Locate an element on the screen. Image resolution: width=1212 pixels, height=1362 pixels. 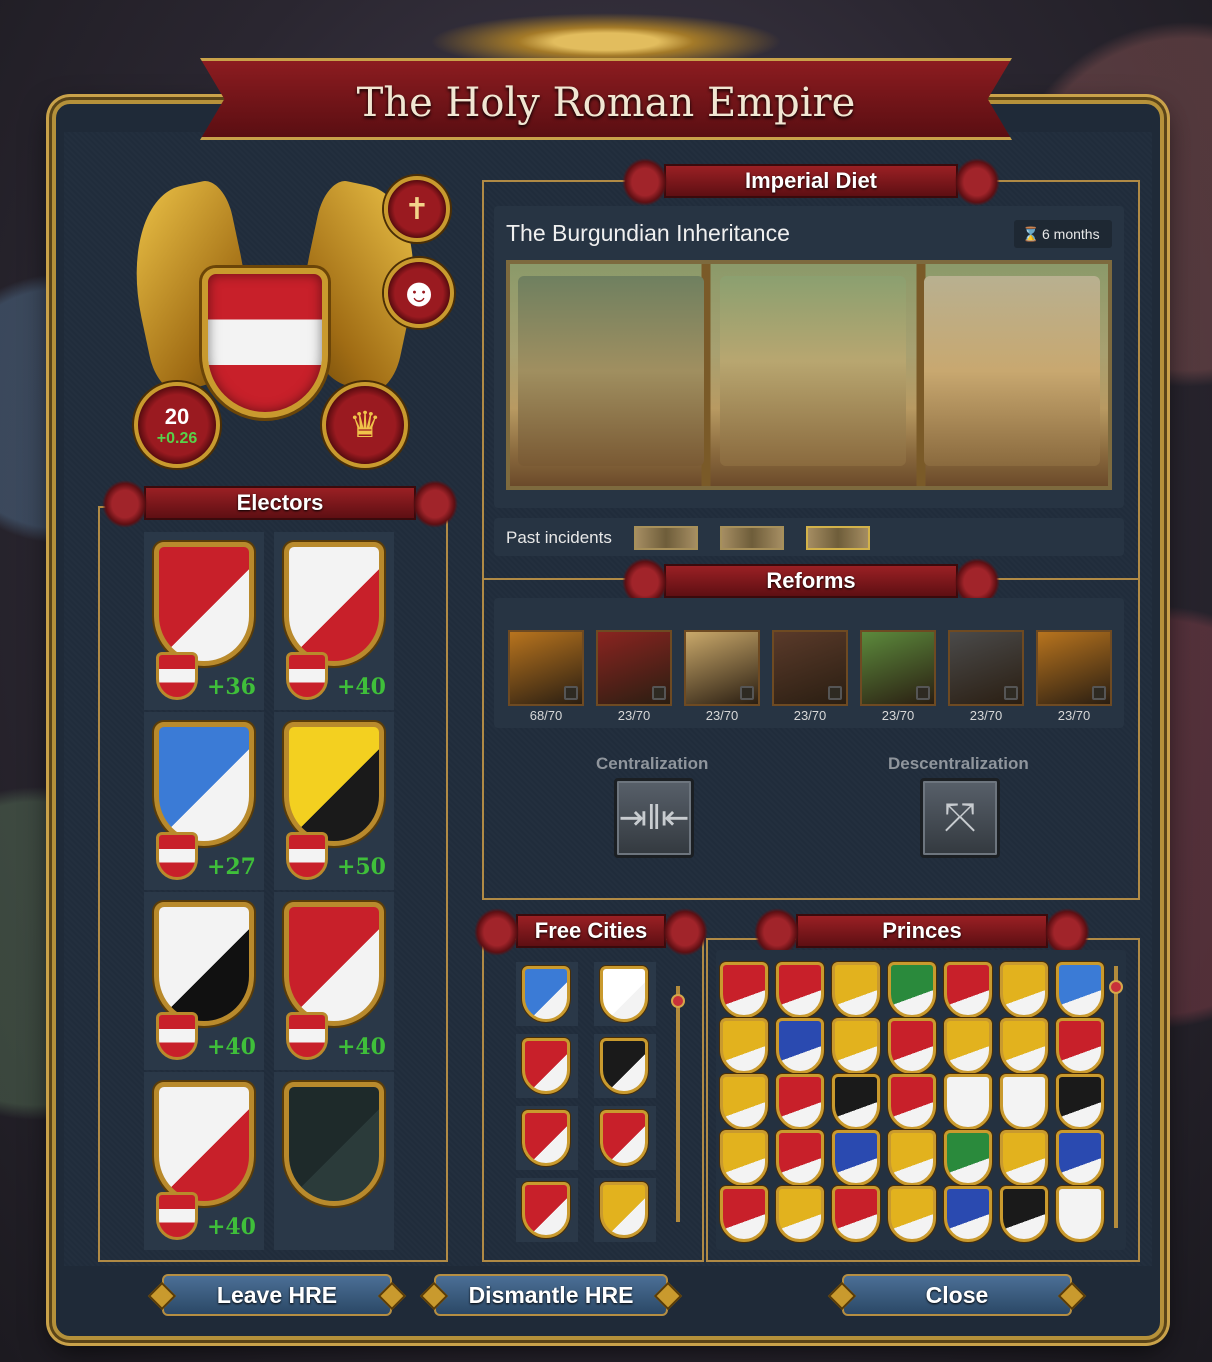
past-incidents-label: Past incidents is located at coordinates (559, 537).